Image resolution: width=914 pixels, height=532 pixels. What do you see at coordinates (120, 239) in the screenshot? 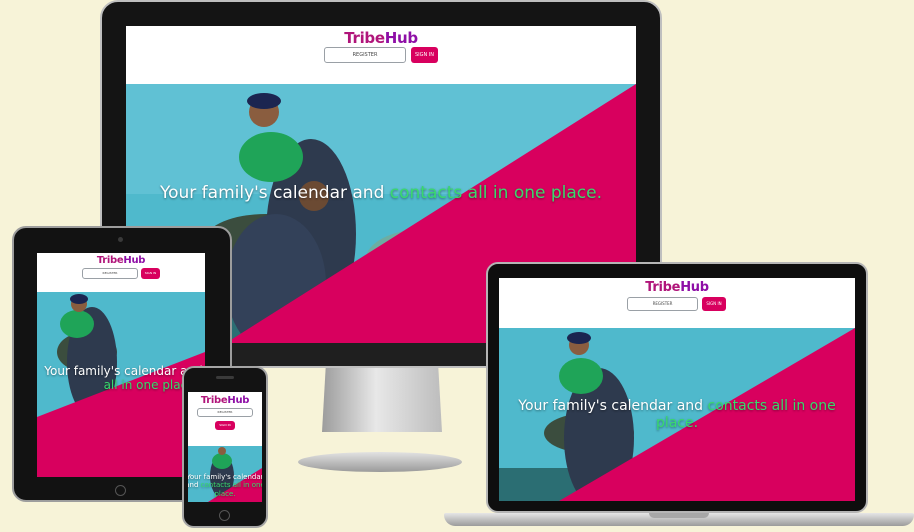
I see `tablet-camera` at bounding box center [120, 239].